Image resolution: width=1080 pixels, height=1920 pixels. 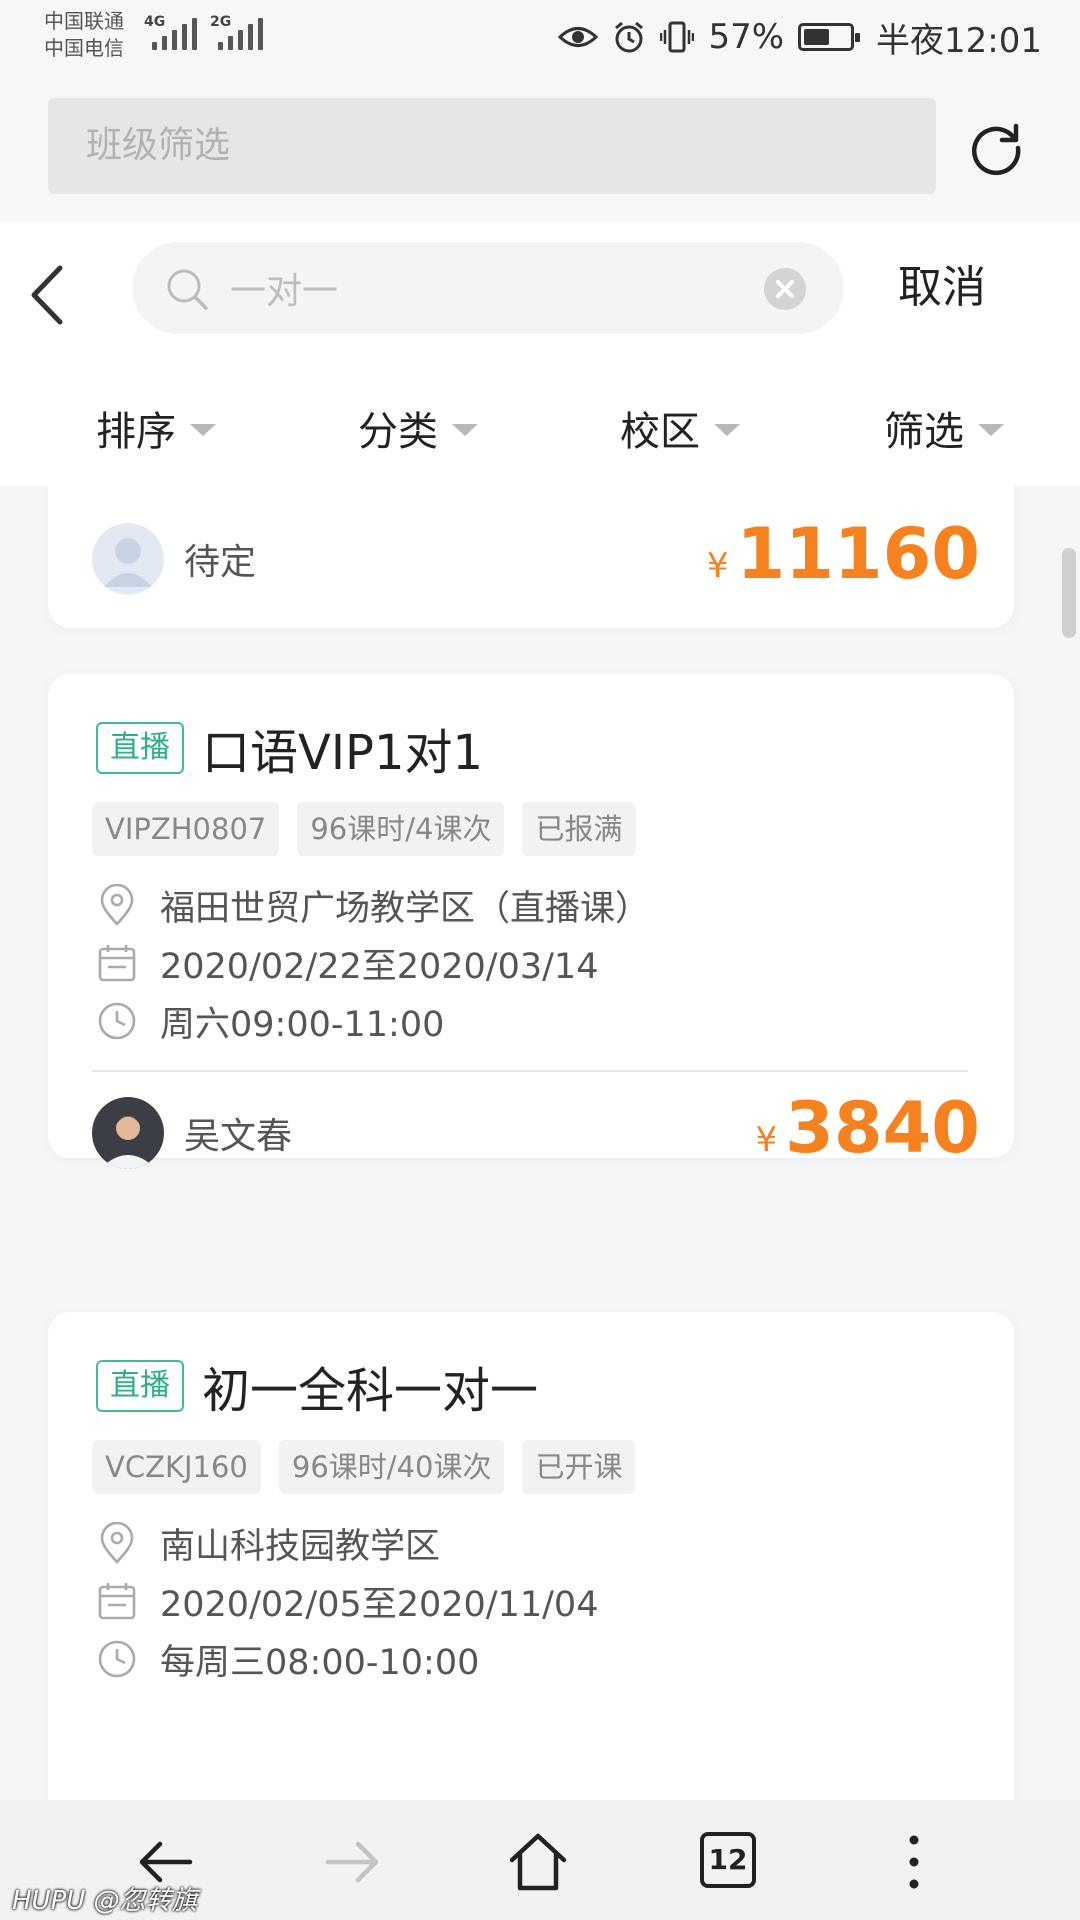 What do you see at coordinates (492, 146) in the screenshot?
I see `url-field: 班级筛选` at bounding box center [492, 146].